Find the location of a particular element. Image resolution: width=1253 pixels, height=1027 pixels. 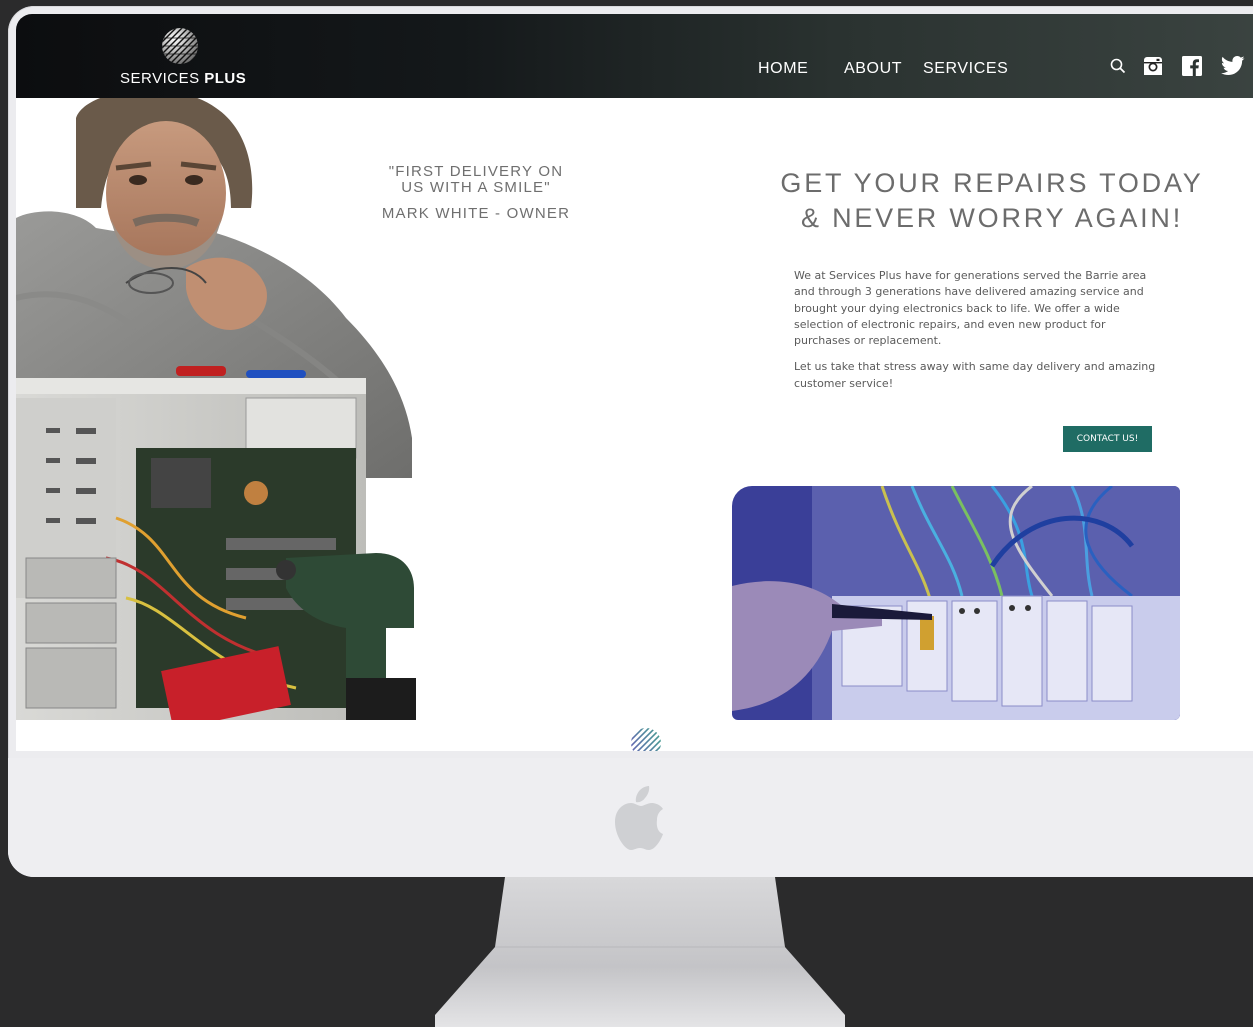

globe-divider-icon is located at coordinates (646, 739).